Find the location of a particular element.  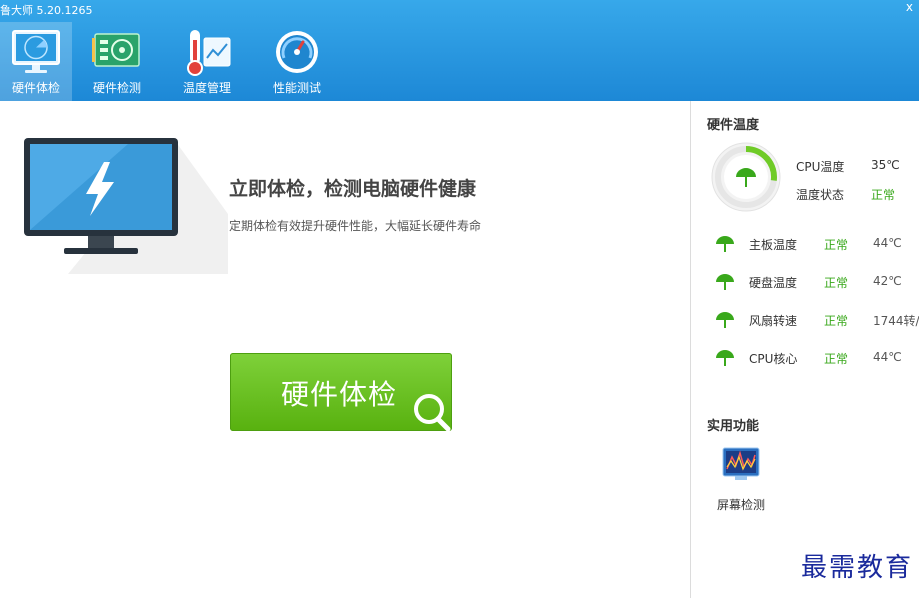

nav-label: 温度管理 is located at coordinates (206, 88).